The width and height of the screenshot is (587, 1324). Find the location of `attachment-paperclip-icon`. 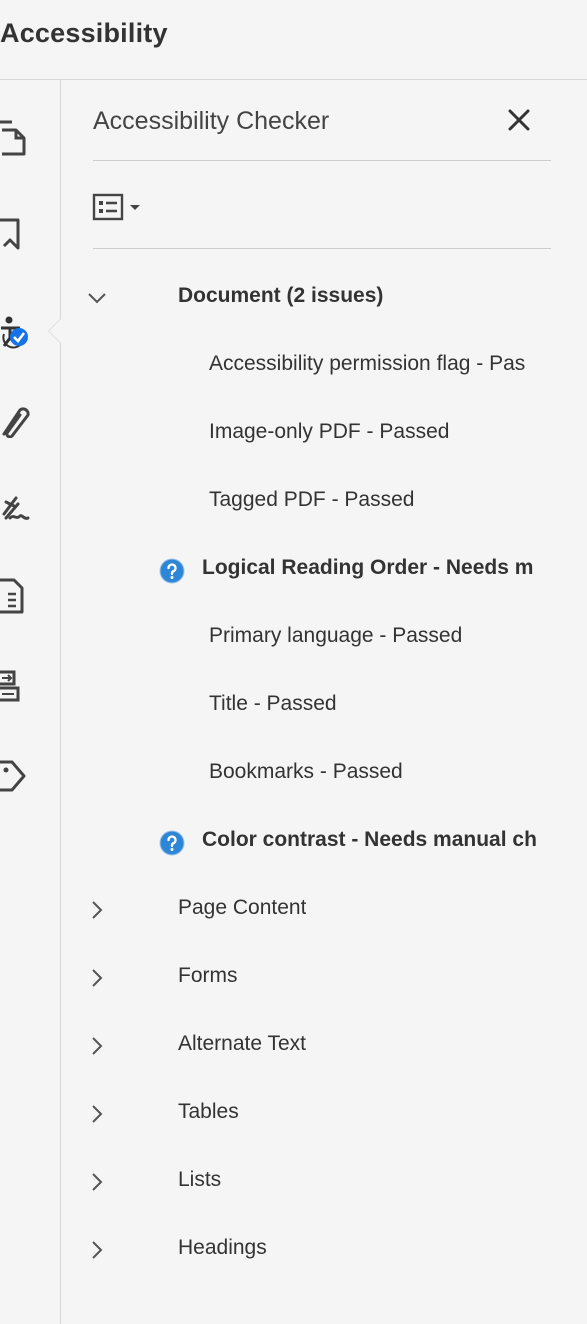

attachment-paperclip-icon is located at coordinates (15, 418).